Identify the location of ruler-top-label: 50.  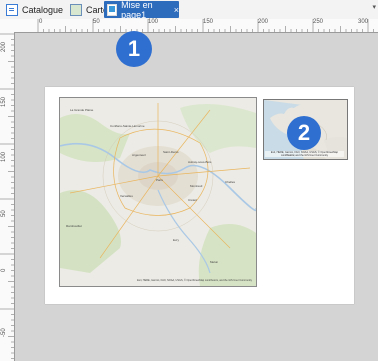
(96, 22).